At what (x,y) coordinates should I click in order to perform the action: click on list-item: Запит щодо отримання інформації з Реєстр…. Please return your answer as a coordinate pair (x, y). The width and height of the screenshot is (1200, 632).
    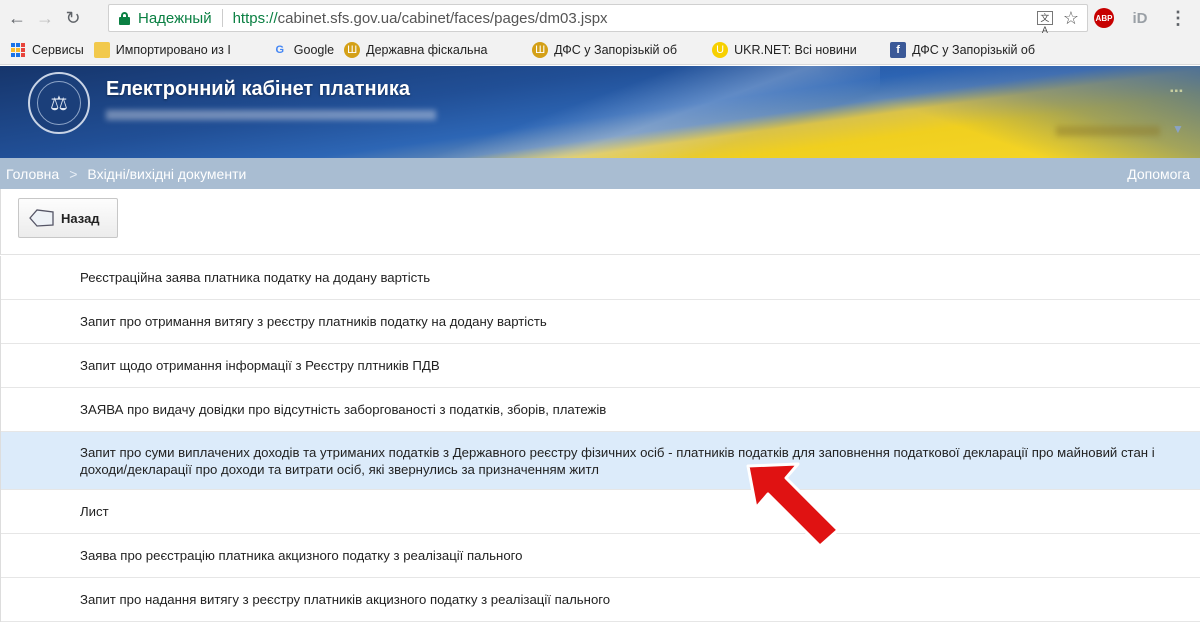
    Looking at the image, I should click on (600, 366).